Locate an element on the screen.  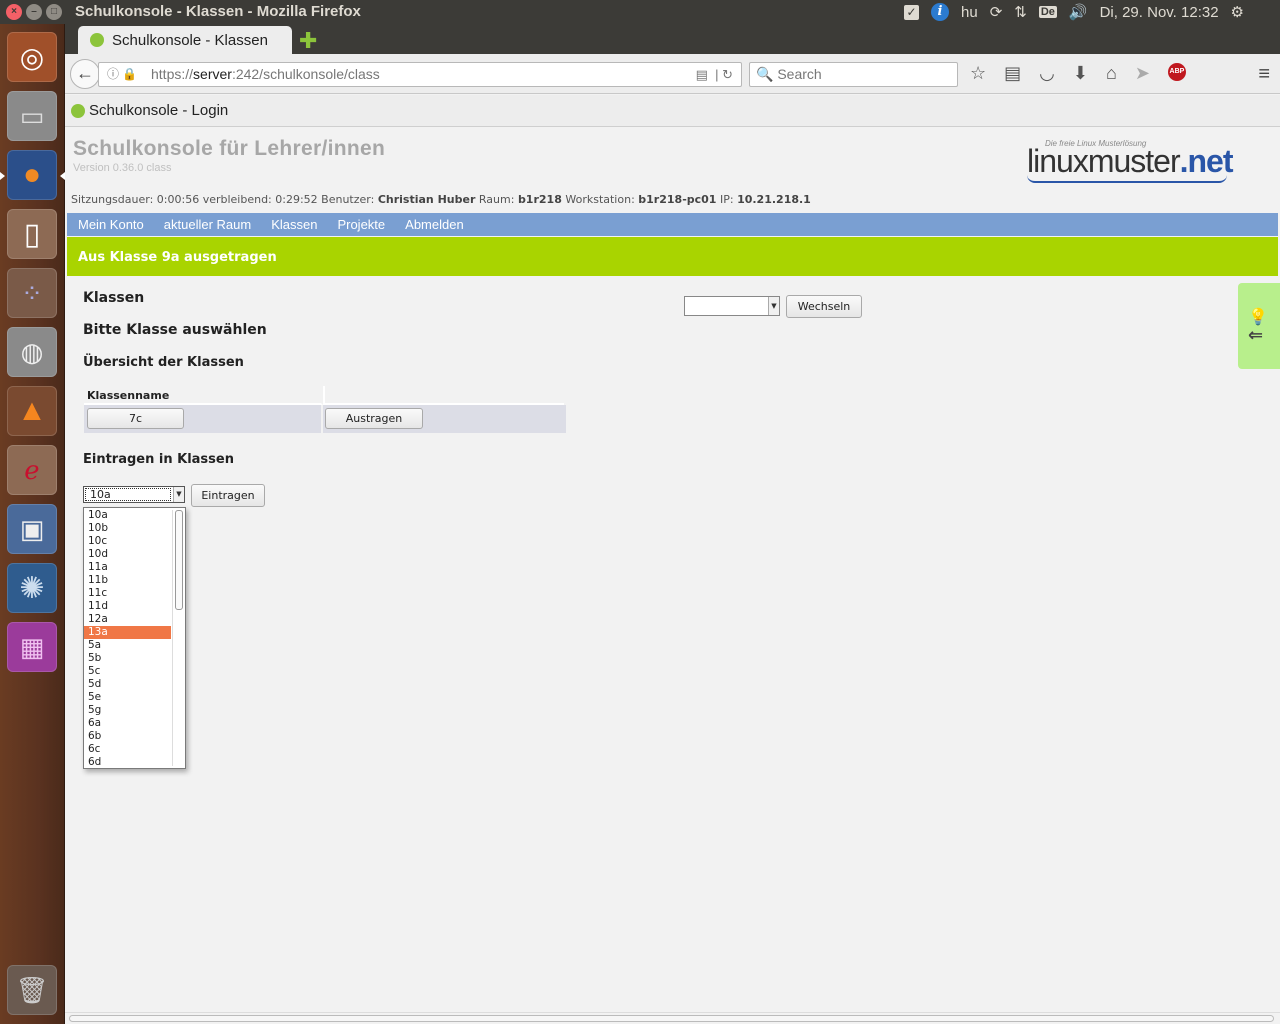
dropdown-option: 10c is located at coordinates (127, 541).